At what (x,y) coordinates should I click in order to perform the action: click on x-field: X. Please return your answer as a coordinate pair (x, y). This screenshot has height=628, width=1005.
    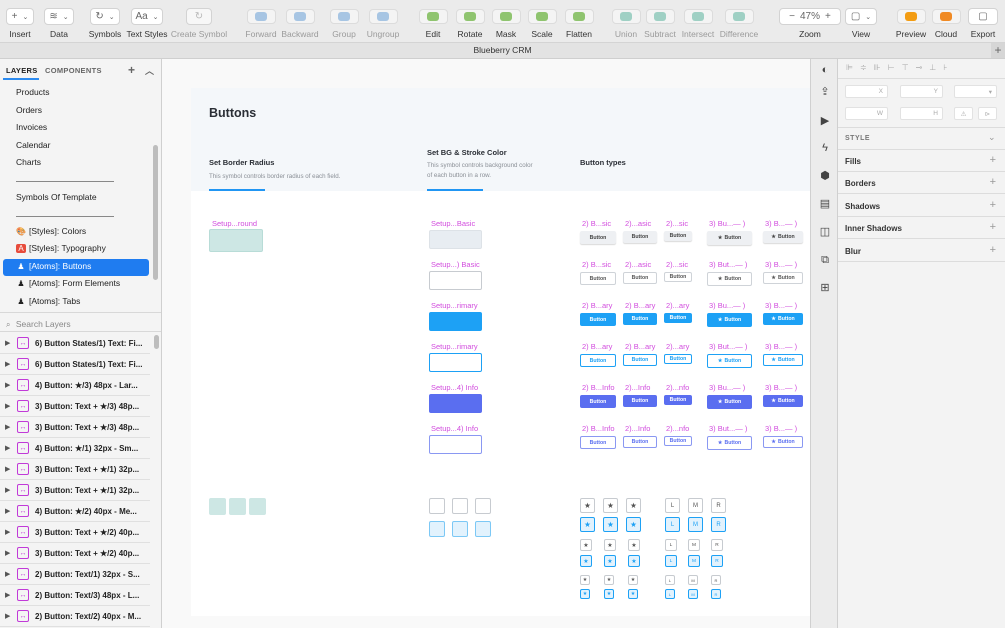
    Looking at the image, I should click on (866, 91).